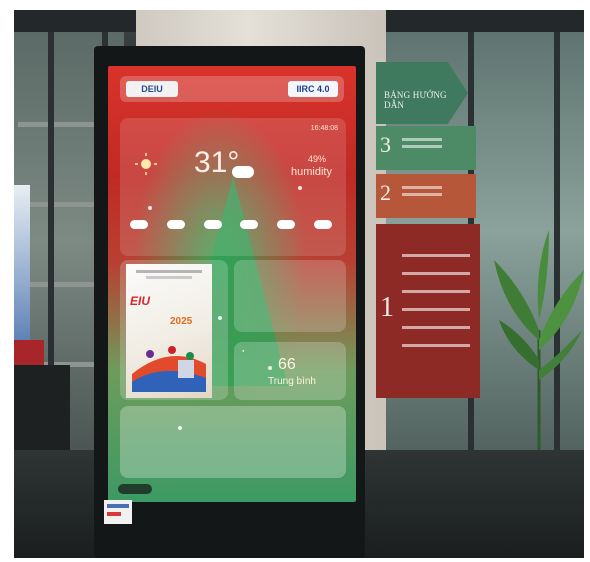  What do you see at coordinates (426, 148) in the screenshot?
I see `directory-floor-3: 3` at bounding box center [426, 148].